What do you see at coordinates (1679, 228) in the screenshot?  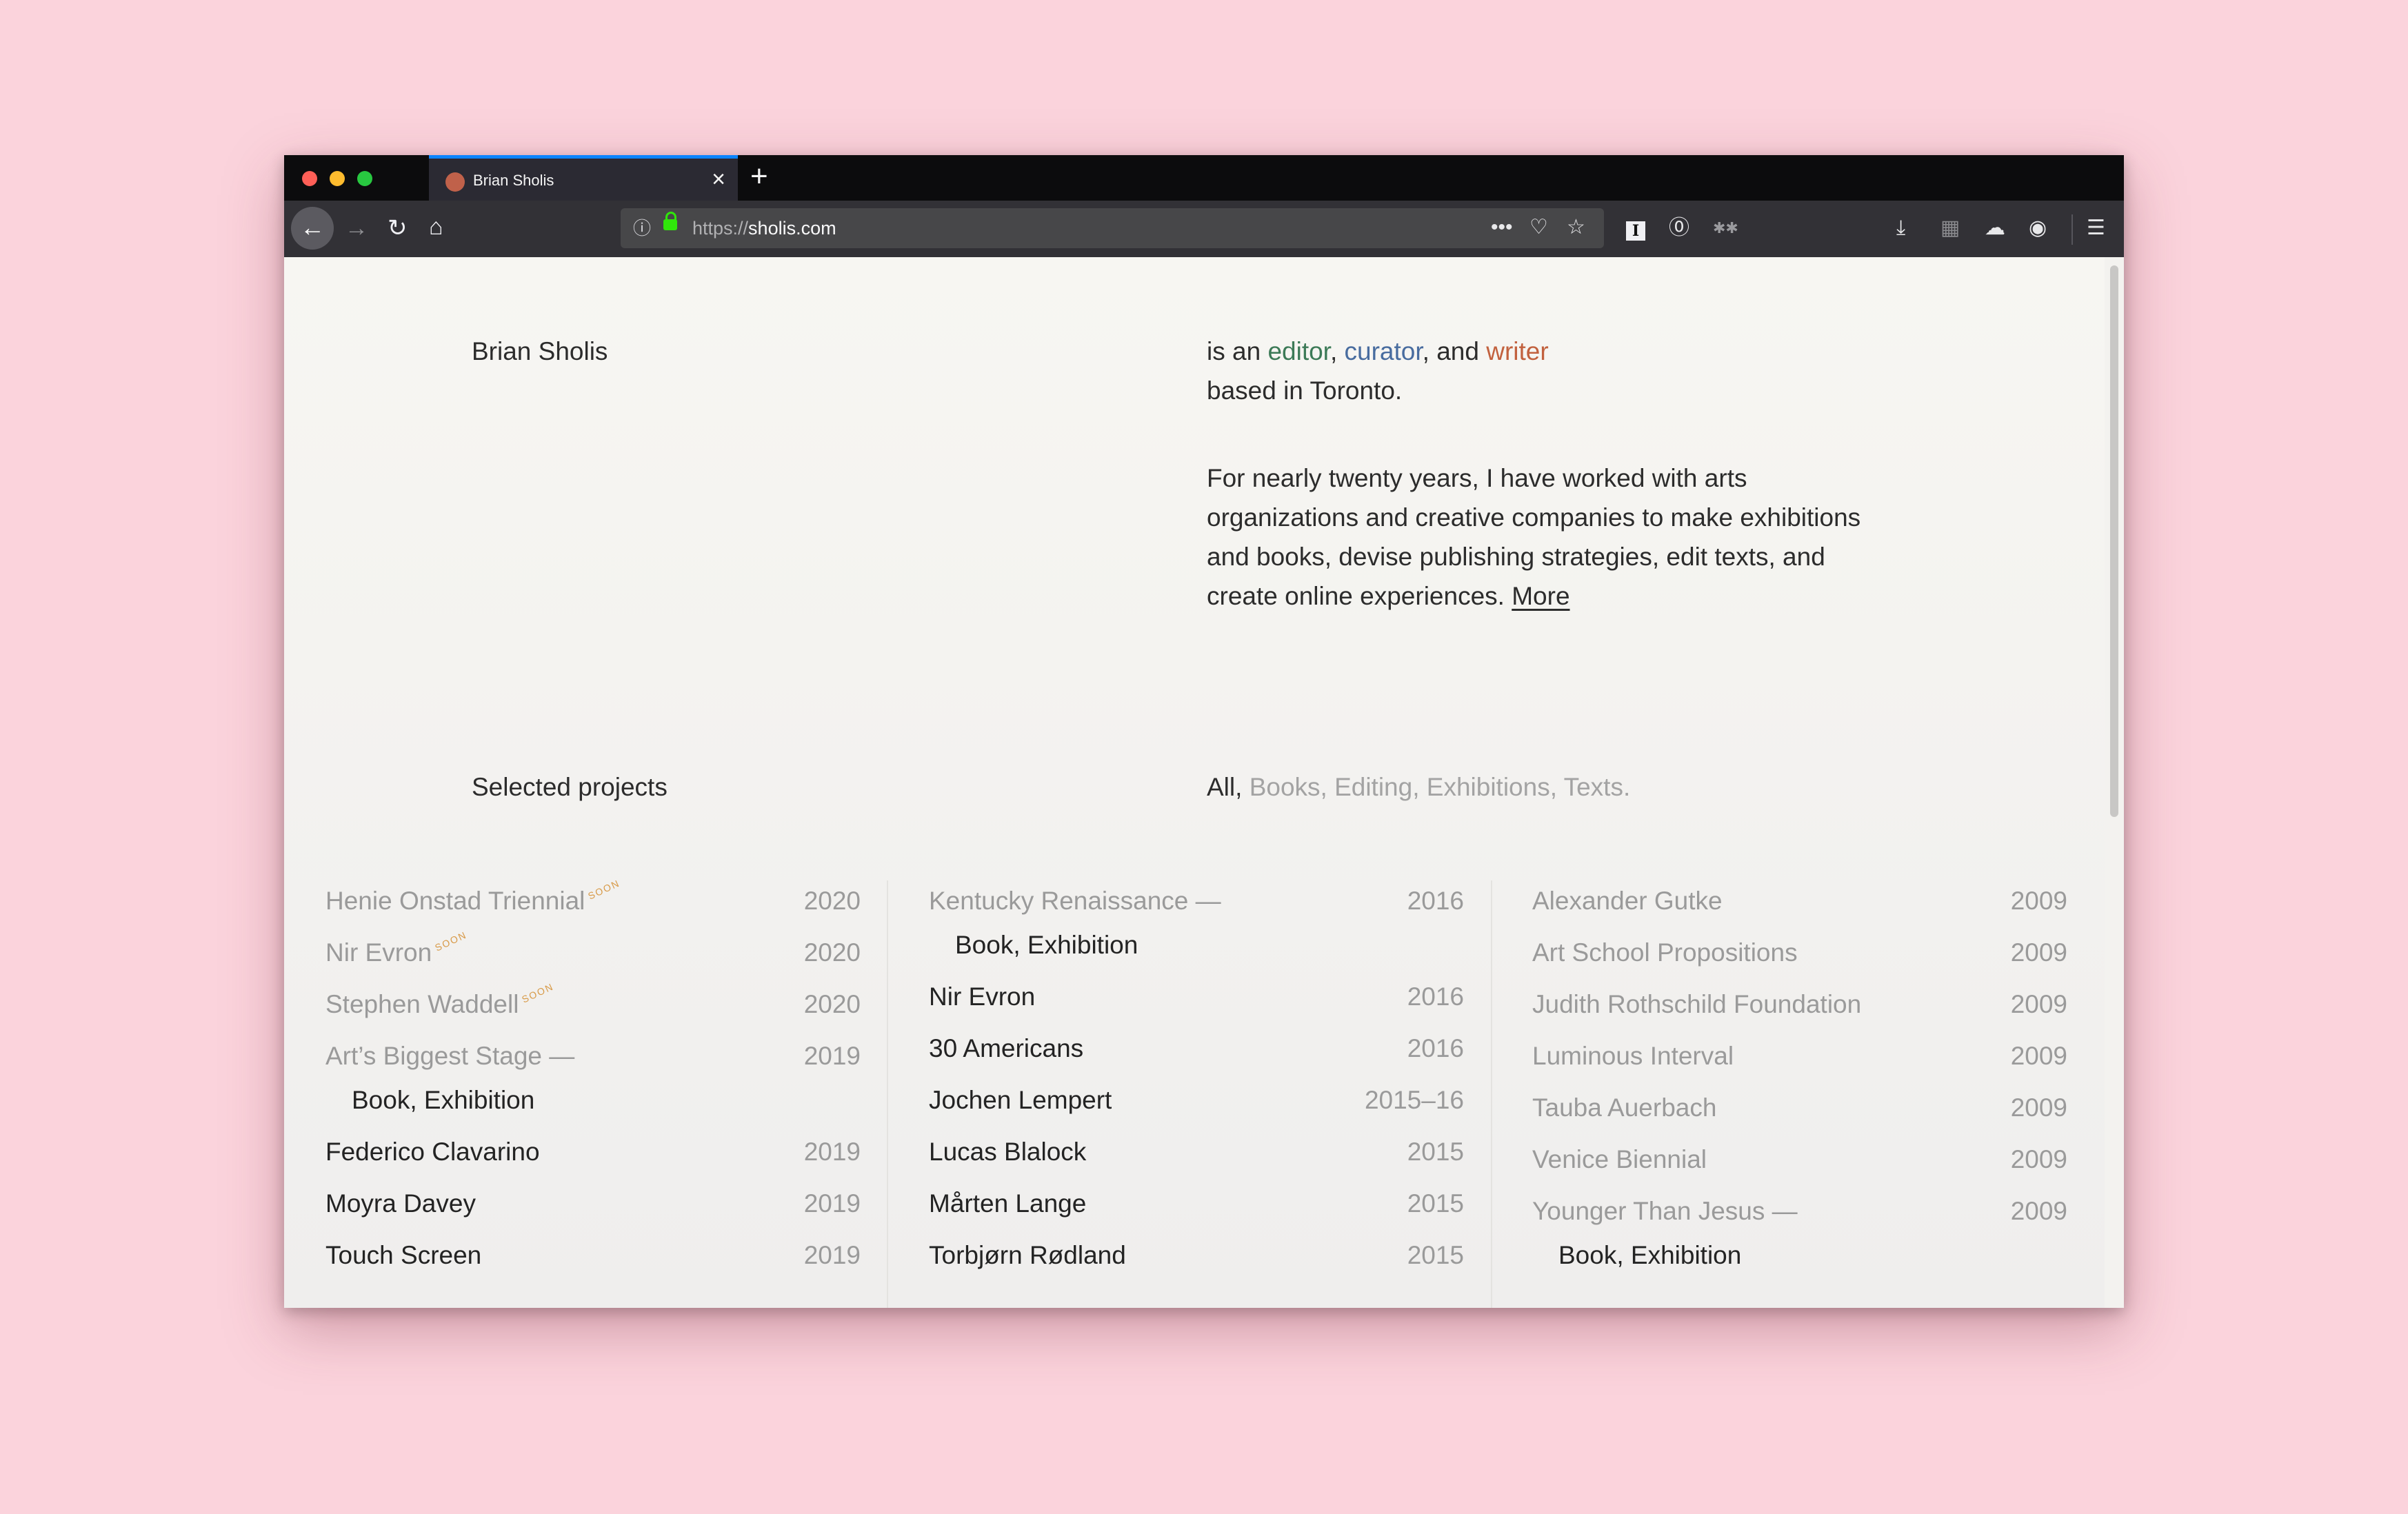 I see `1password-icon: ⓪` at bounding box center [1679, 228].